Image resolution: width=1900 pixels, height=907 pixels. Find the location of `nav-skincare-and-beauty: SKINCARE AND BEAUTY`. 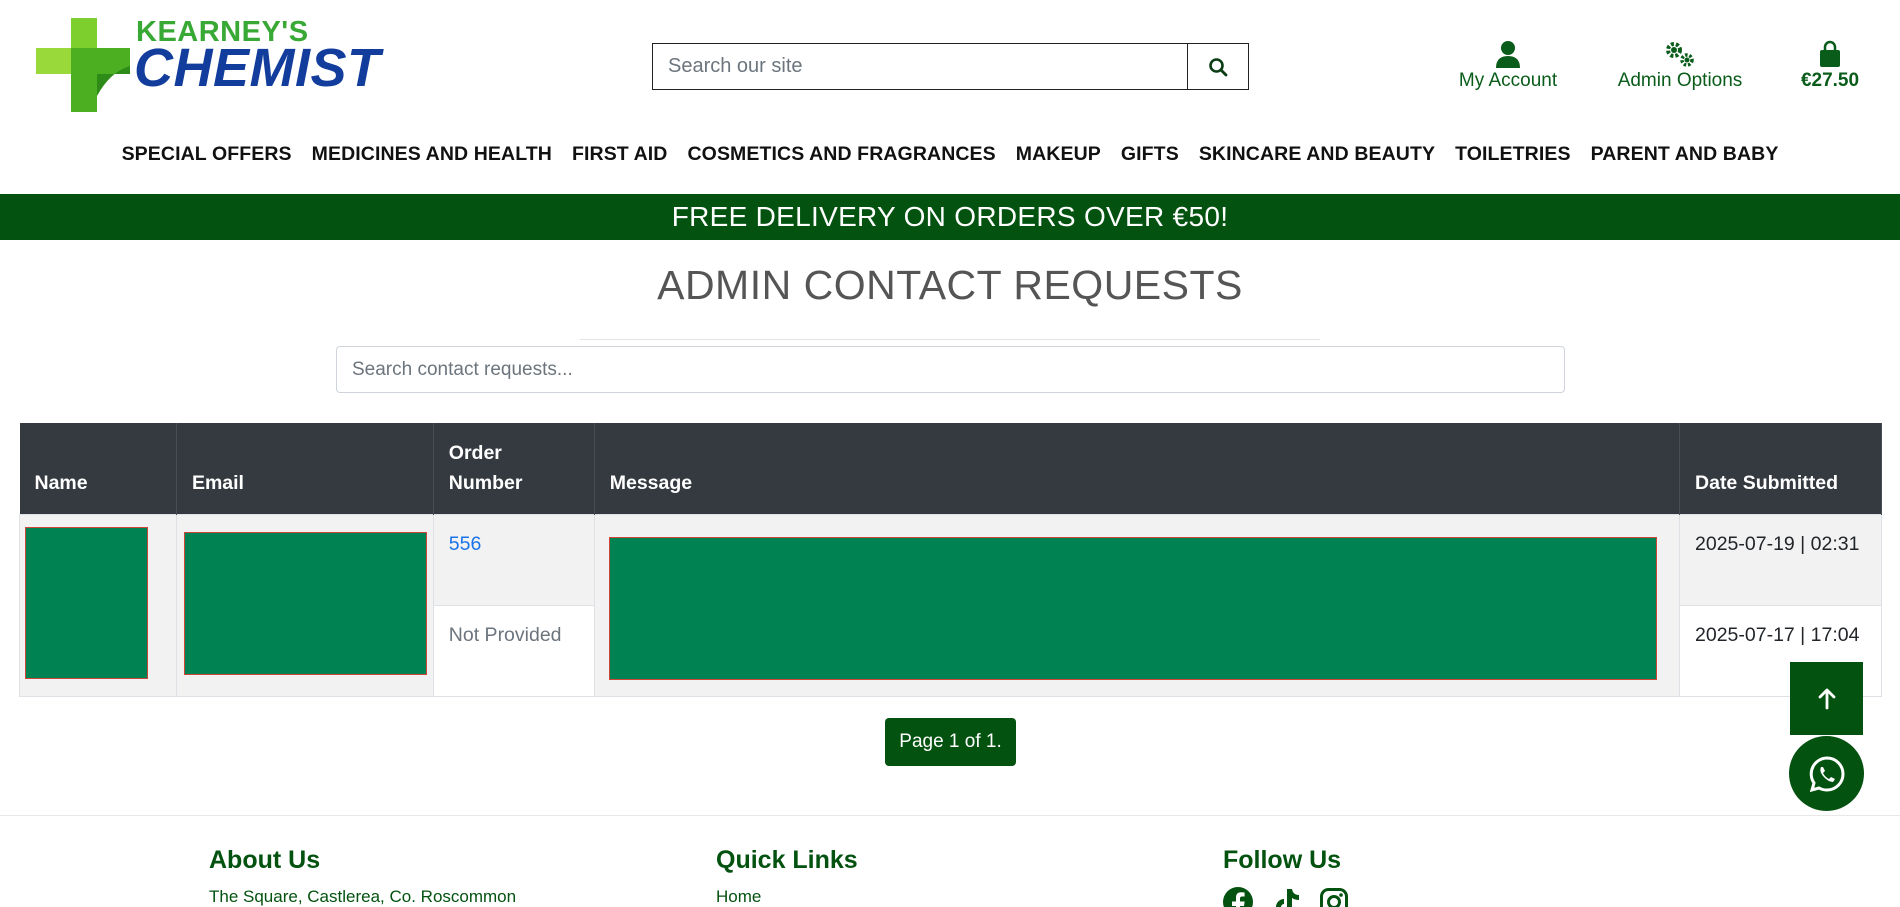

nav-skincare-and-beauty: SKINCARE AND BEAUTY is located at coordinates (1317, 154).